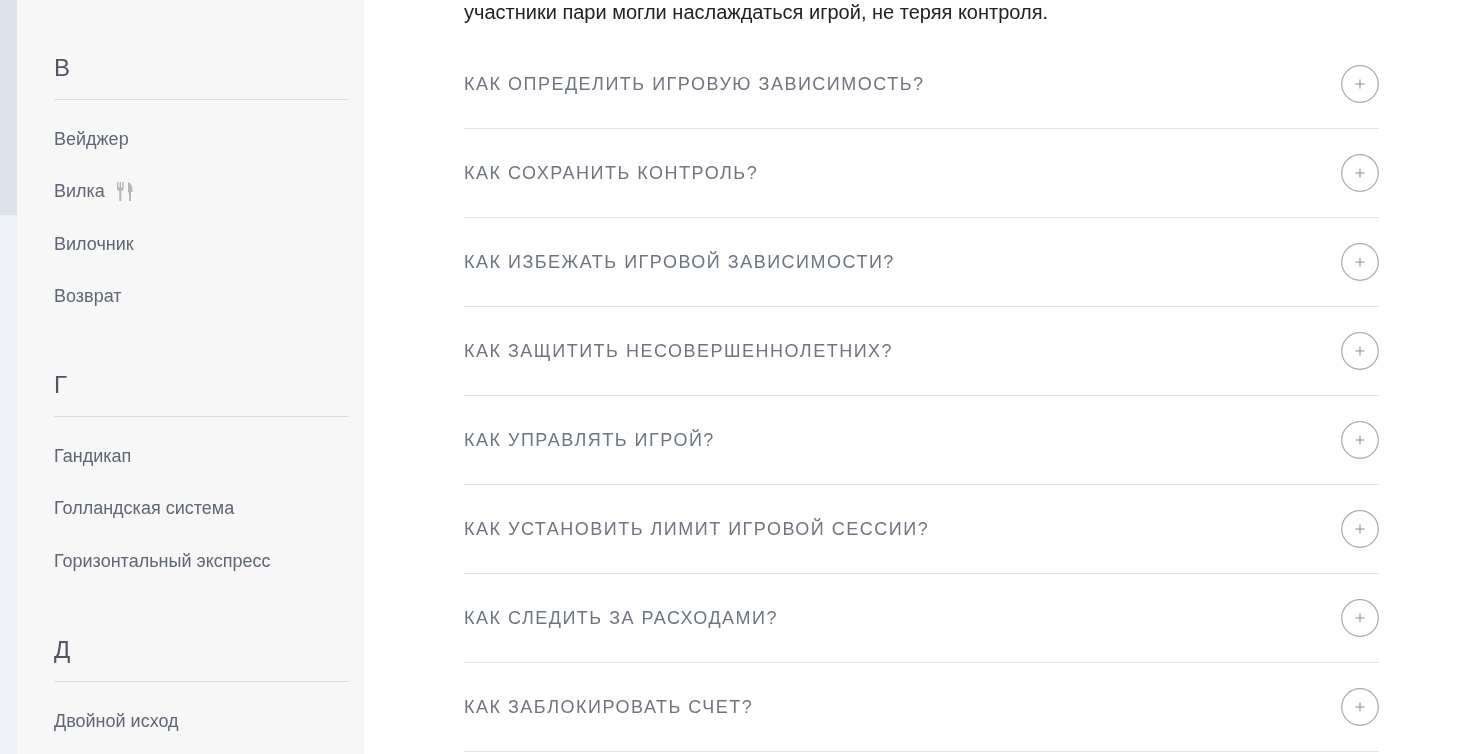  I want to click on glossary-link: Вилка, so click(93, 191).